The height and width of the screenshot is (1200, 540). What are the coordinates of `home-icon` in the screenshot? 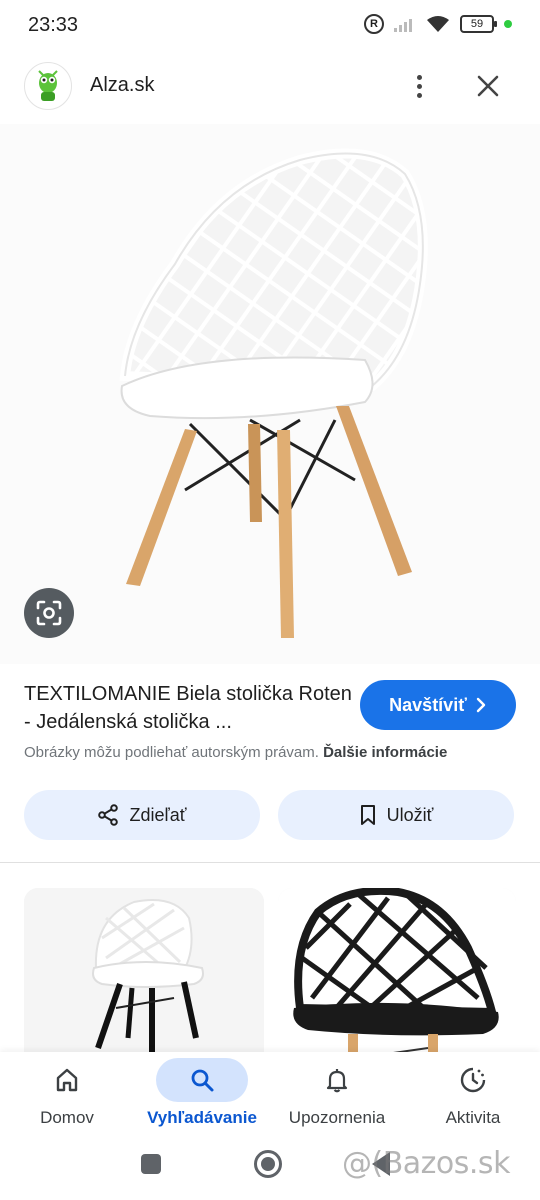 It's located at (67, 1080).